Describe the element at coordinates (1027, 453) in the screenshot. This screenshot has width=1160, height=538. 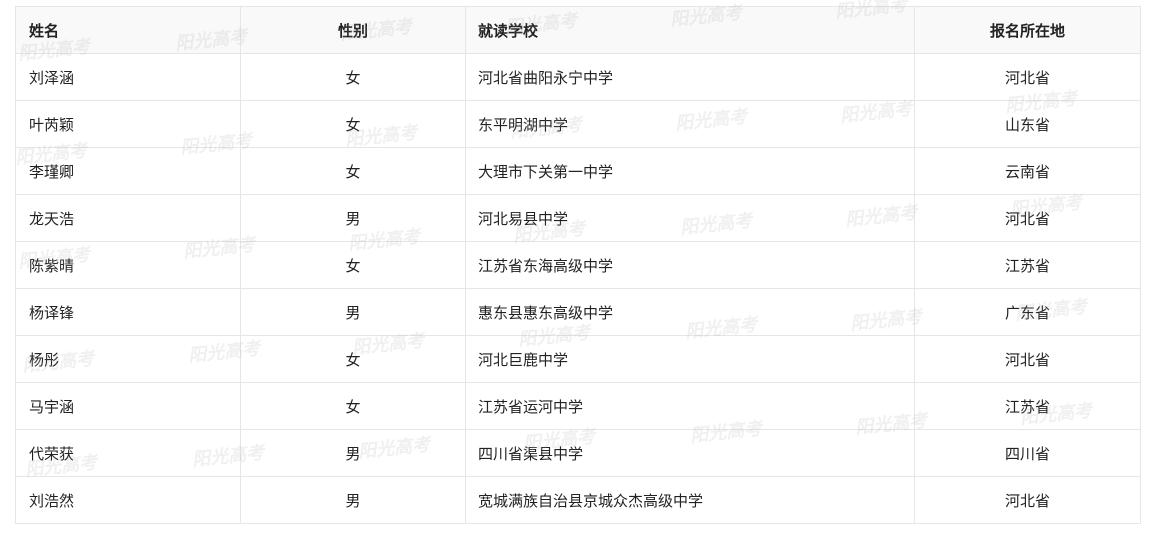
I see `cell-location: 四川省` at that location.